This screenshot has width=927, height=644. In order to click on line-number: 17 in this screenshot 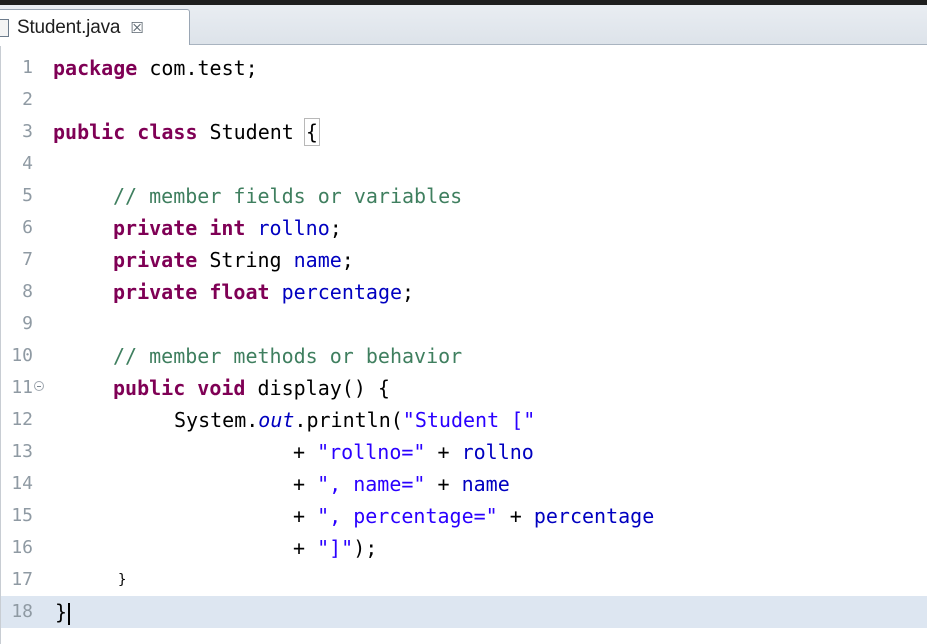, I will do `click(22, 579)`.